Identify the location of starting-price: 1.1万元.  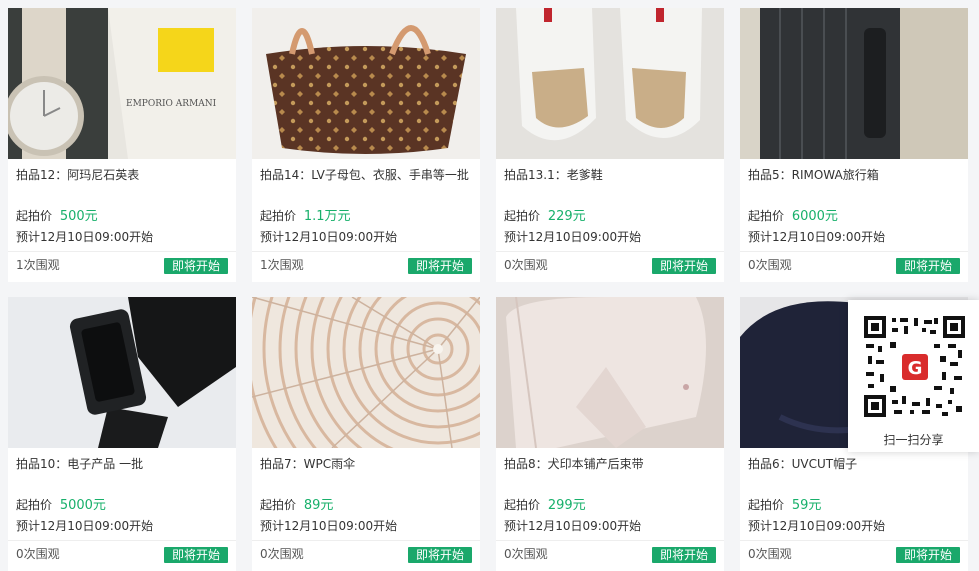
(327, 216).